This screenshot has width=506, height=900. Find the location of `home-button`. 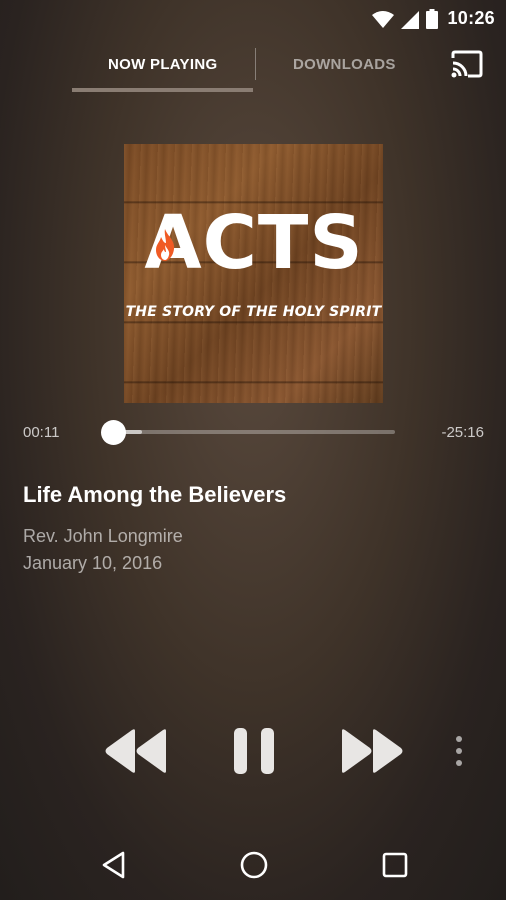

home-button is located at coordinates (254, 865).